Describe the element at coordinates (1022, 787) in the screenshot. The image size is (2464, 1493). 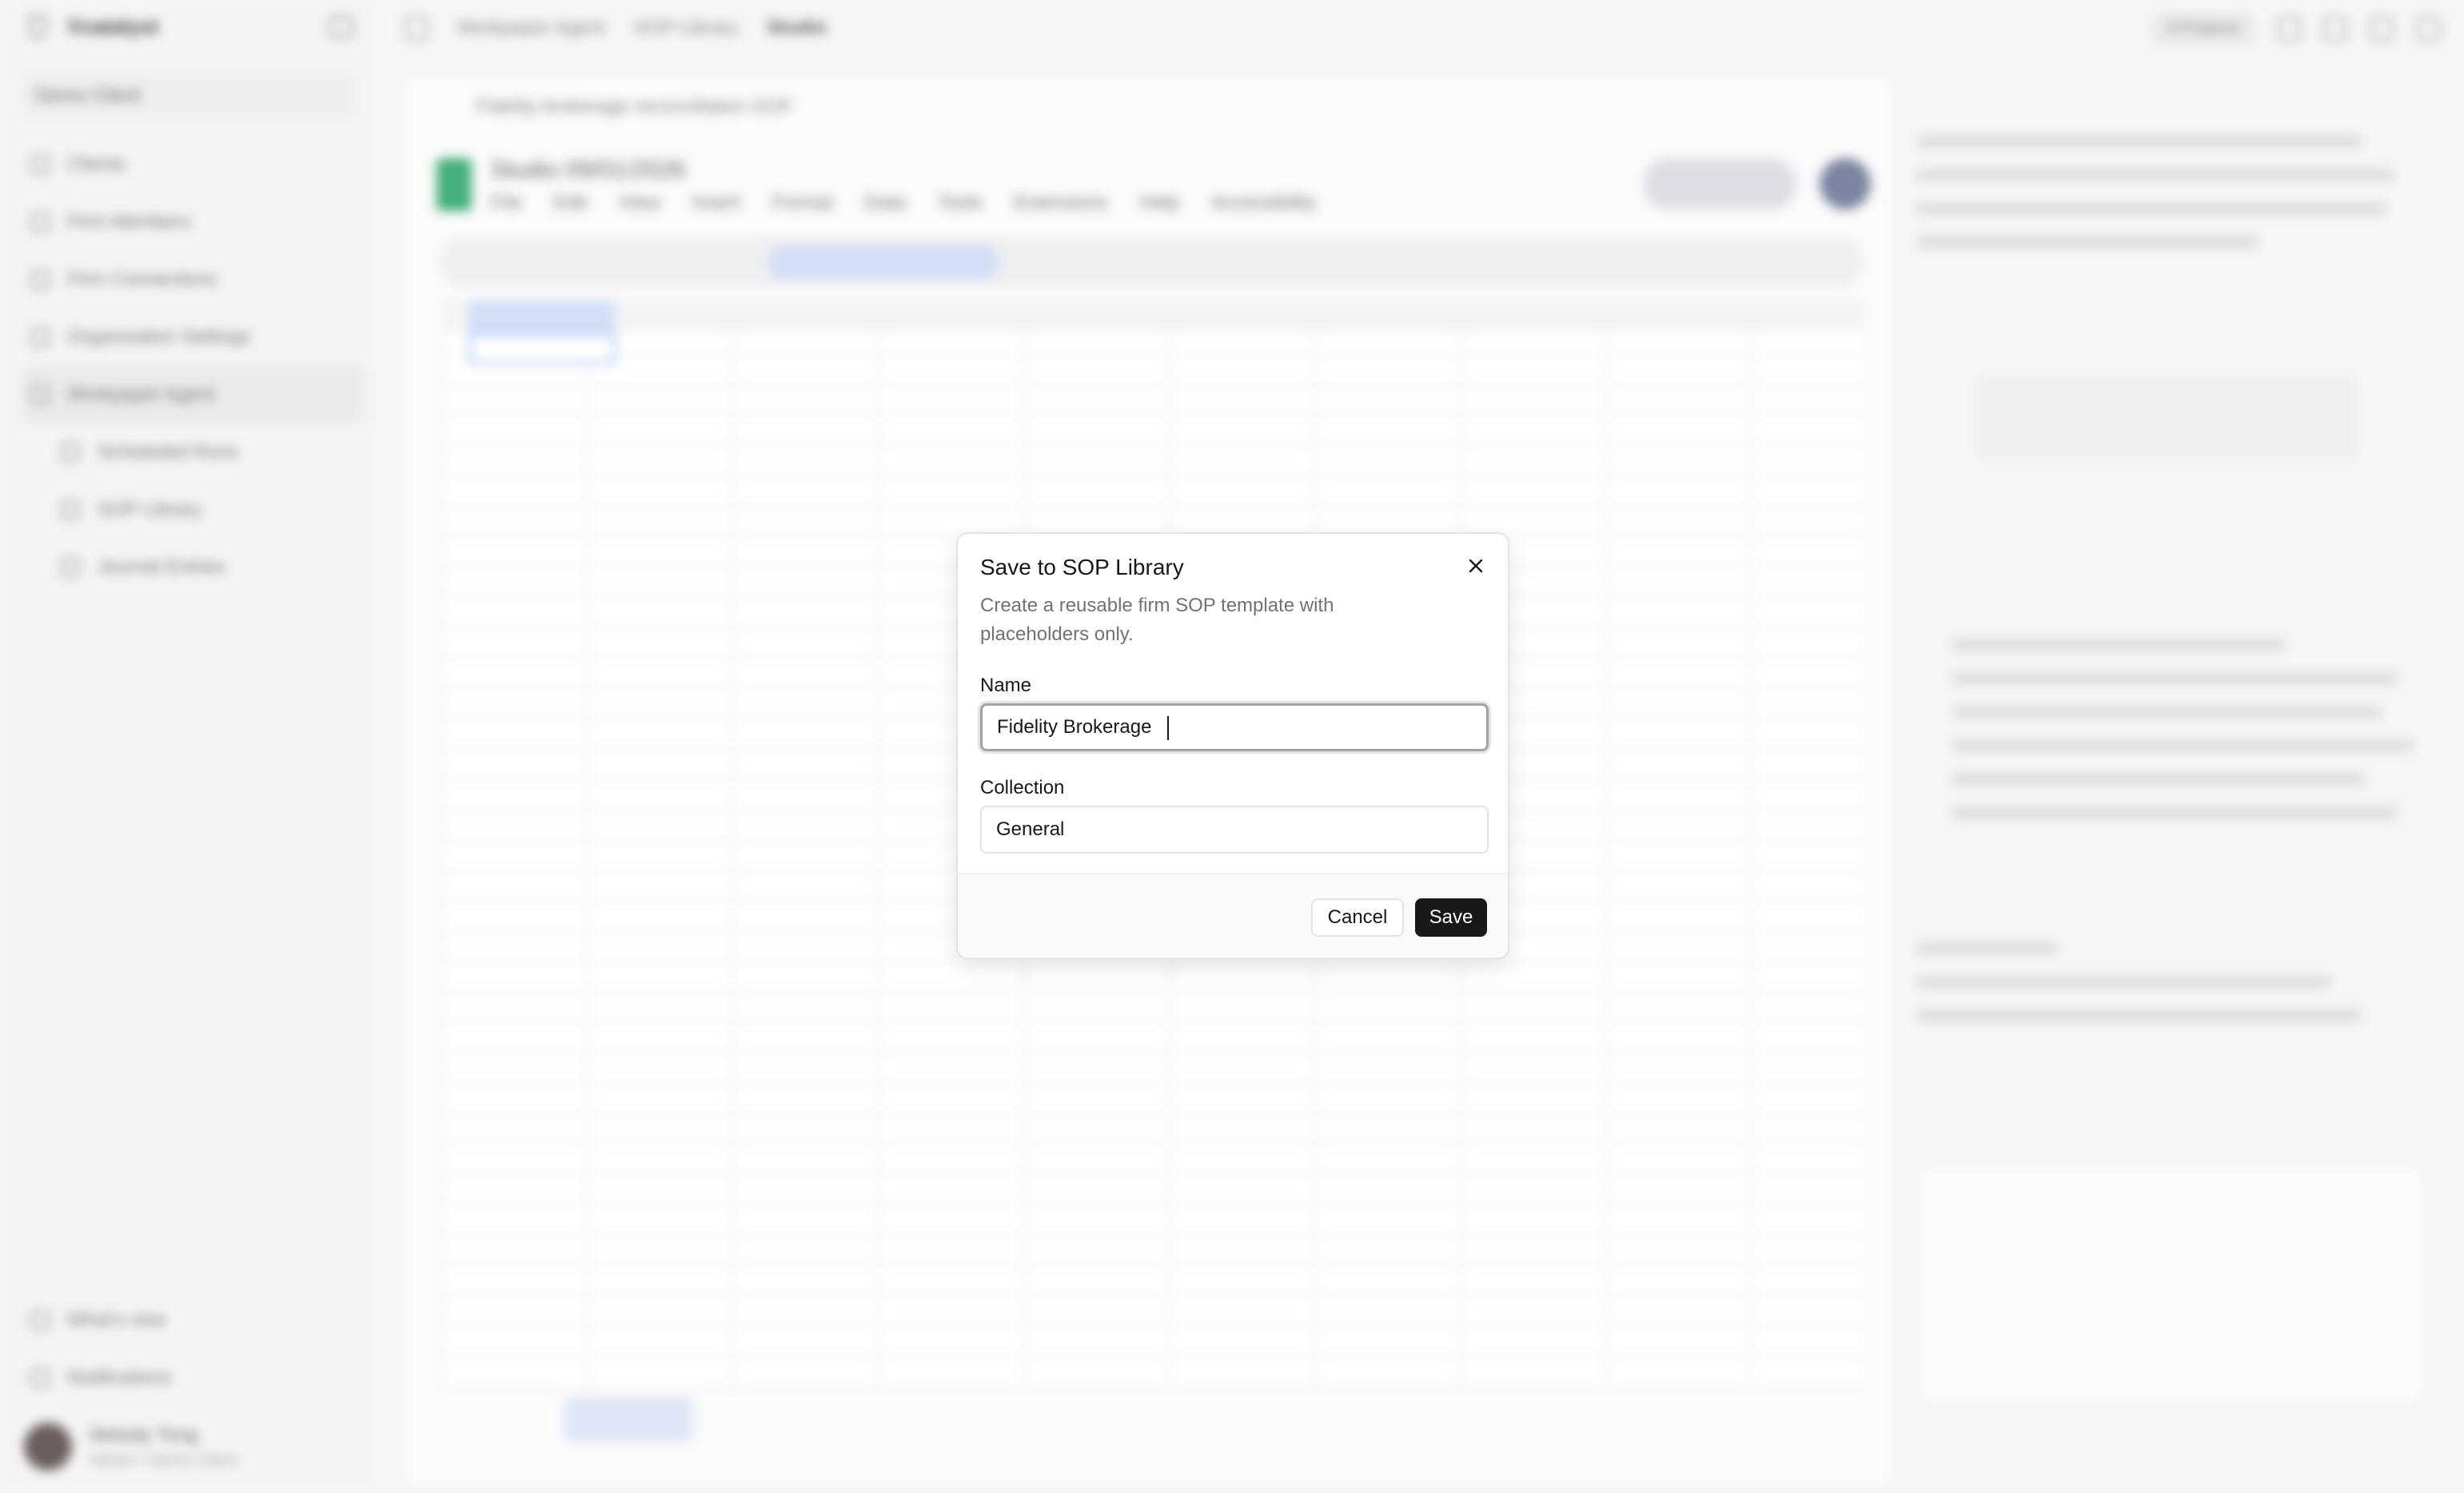
I see `collection-label: Collection` at that location.